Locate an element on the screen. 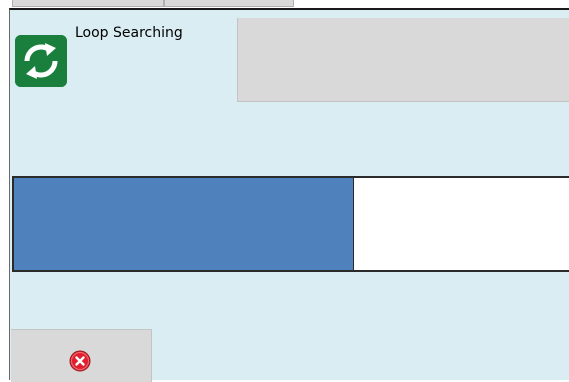 Image resolution: width=569 pixels, height=382 pixels. dialog-title: Loop Searching is located at coordinates (129, 33).